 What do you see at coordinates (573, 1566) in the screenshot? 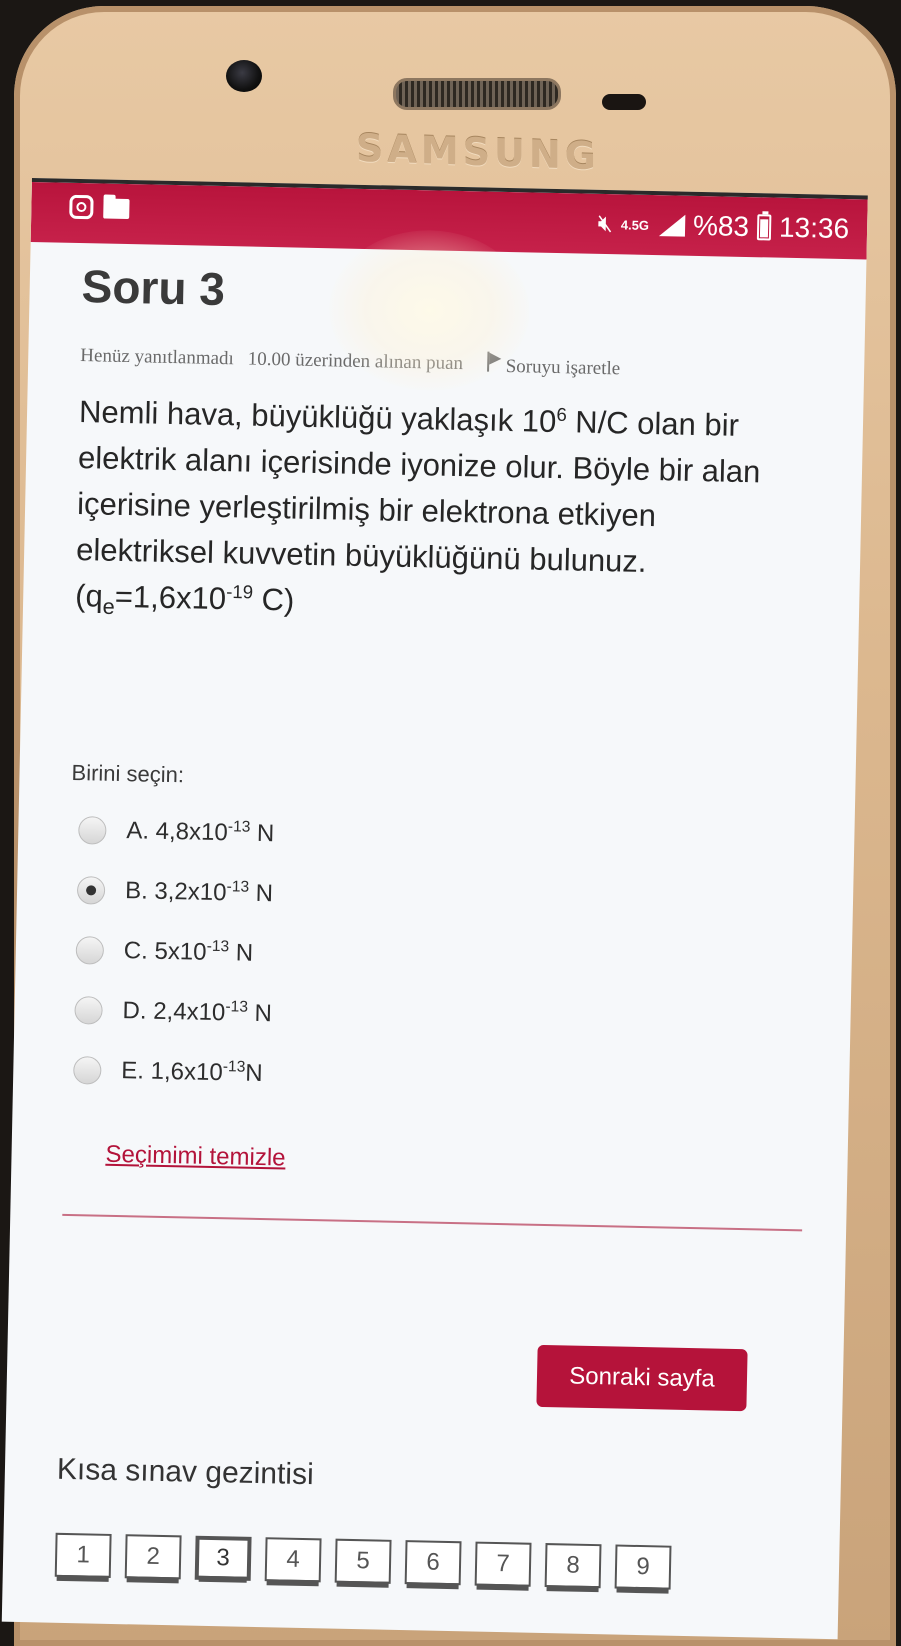
I see `nav-question-8: 8` at bounding box center [573, 1566].